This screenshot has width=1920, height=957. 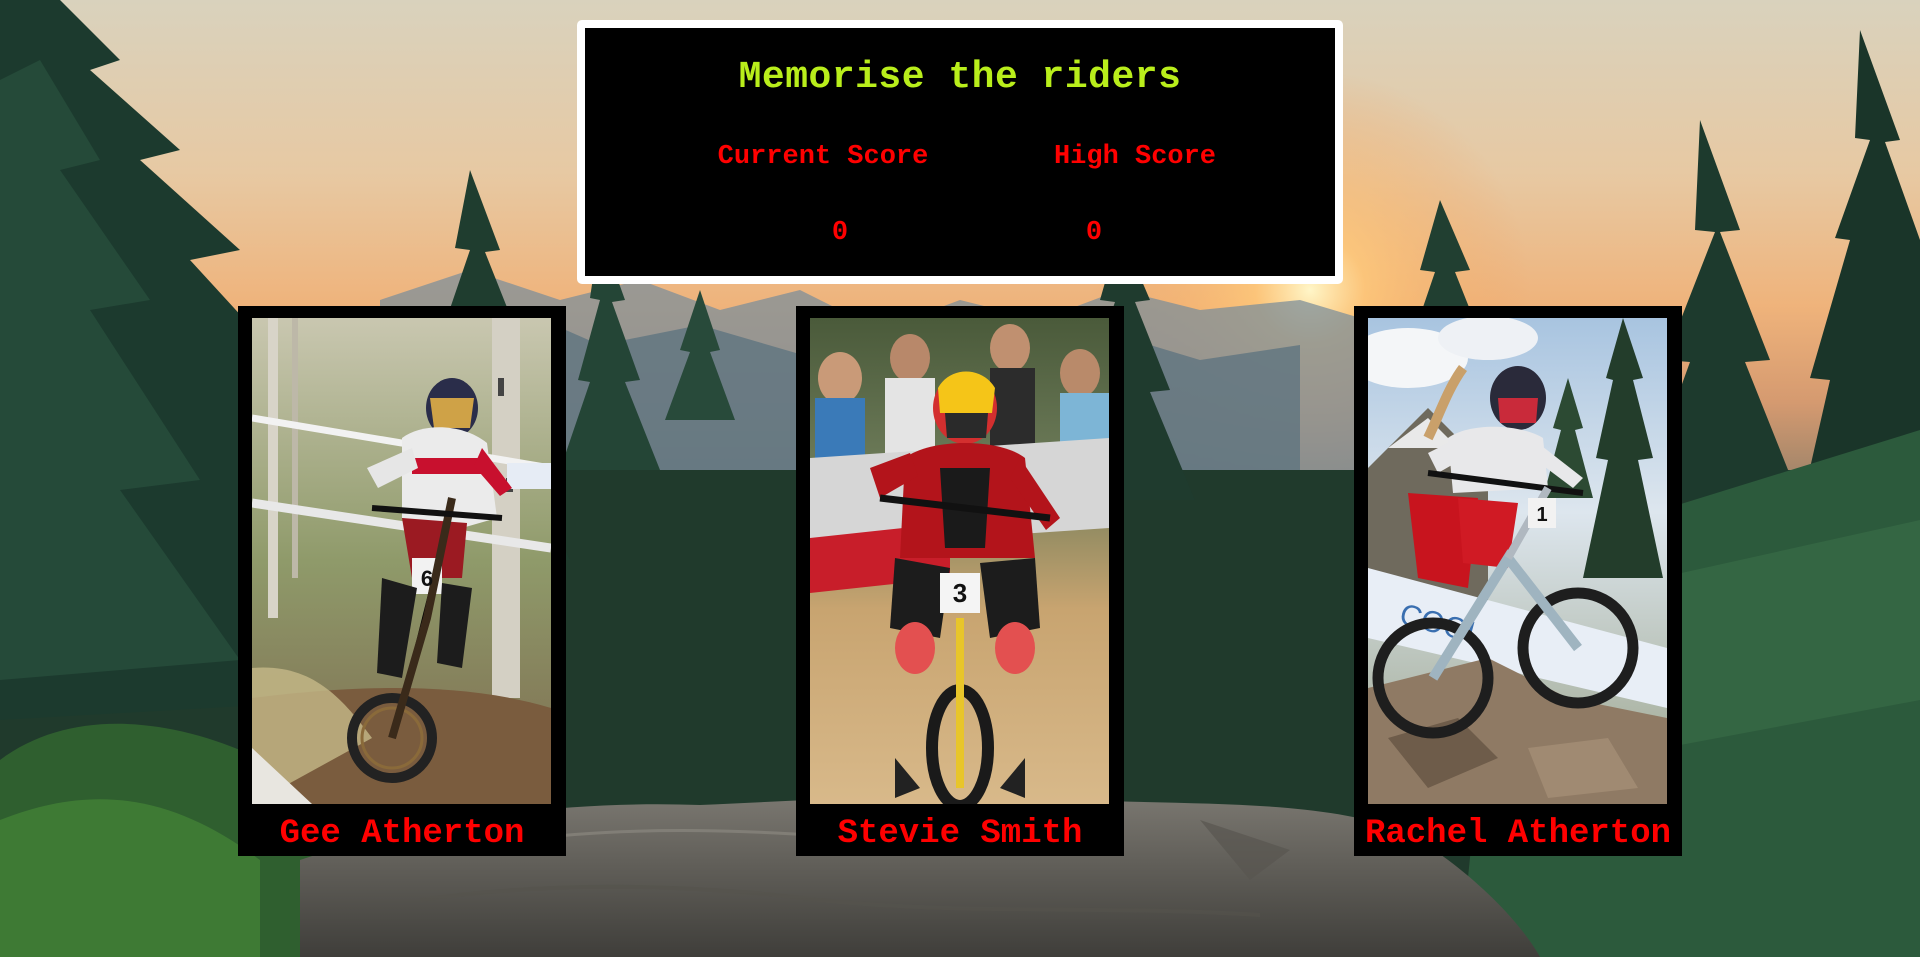 What do you see at coordinates (960, 593) in the screenshot?
I see `svg-text: 3` at bounding box center [960, 593].